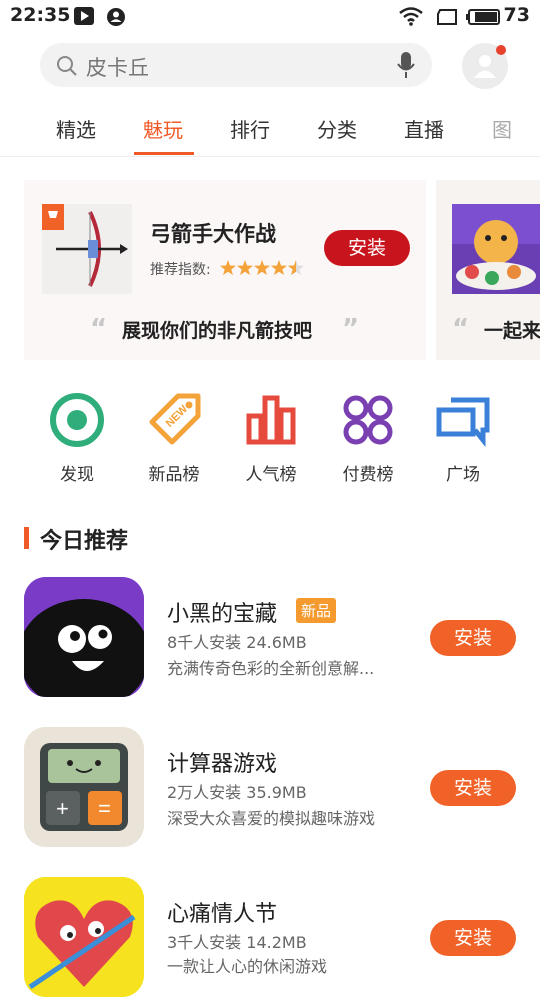  What do you see at coordinates (222, 612) in the screenshot?
I see `app-name: 小黑的宝藏` at bounding box center [222, 612].